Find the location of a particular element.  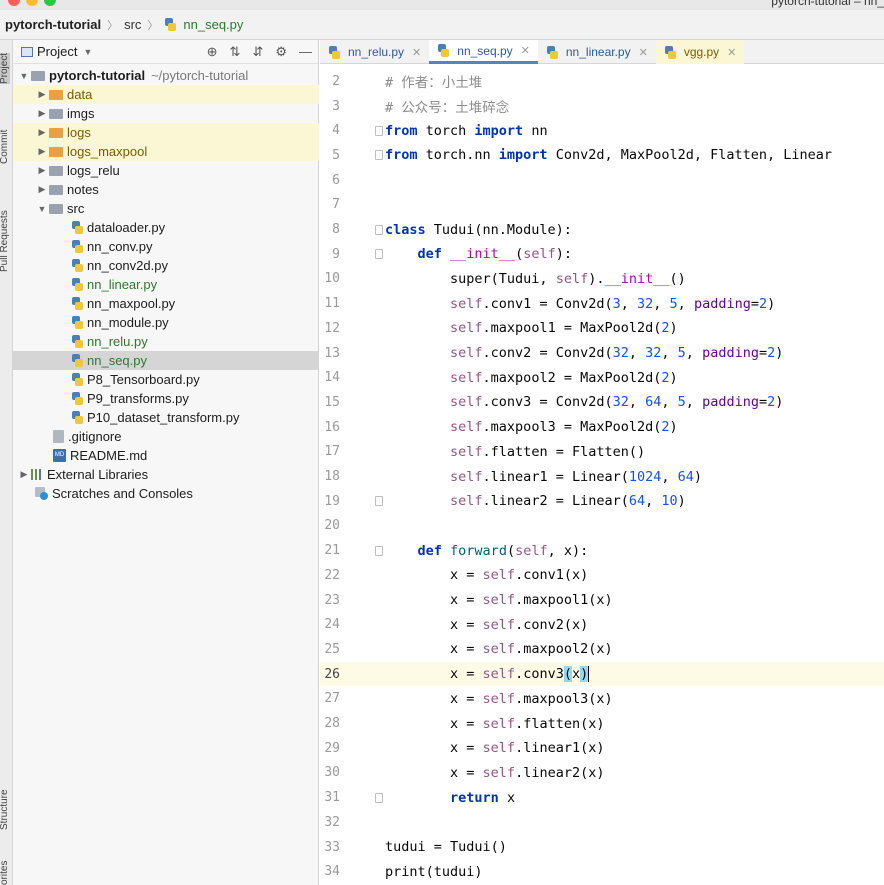

code-line: 2 # 作者：小土堆 is located at coordinates (602, 81).